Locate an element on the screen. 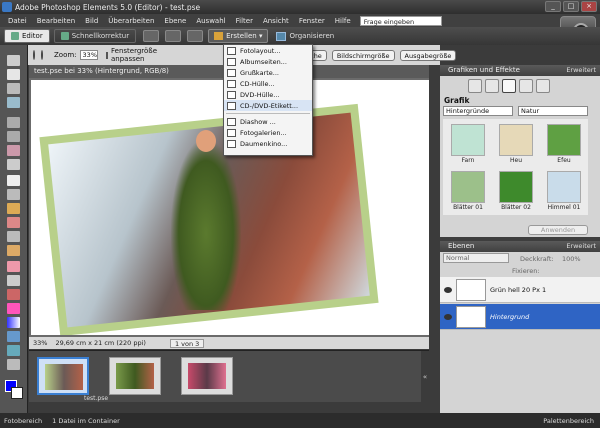 The width and height of the screenshot is (600, 428). selection-brush-tool-icon is located at coordinates (13, 164).